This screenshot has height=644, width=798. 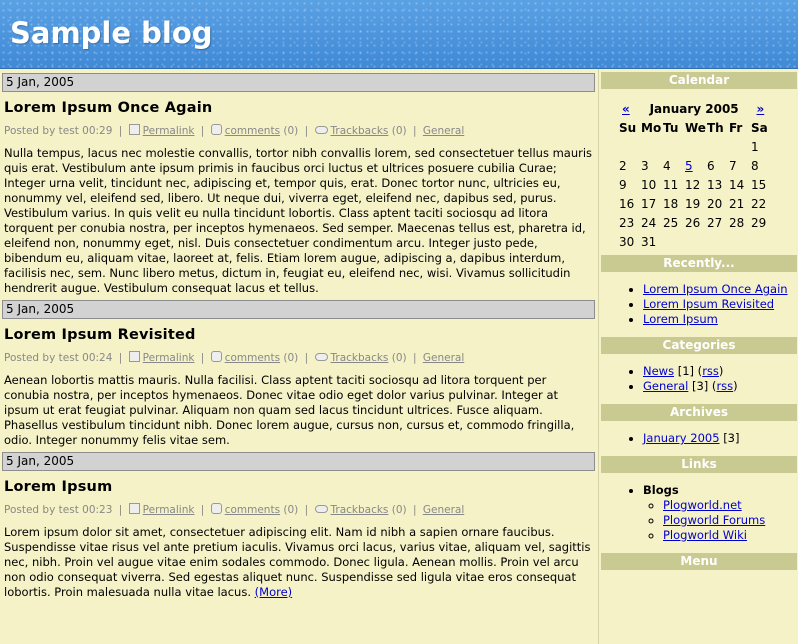 What do you see at coordinates (737, 222) in the screenshot?
I see `calendar-day: 28` at bounding box center [737, 222].